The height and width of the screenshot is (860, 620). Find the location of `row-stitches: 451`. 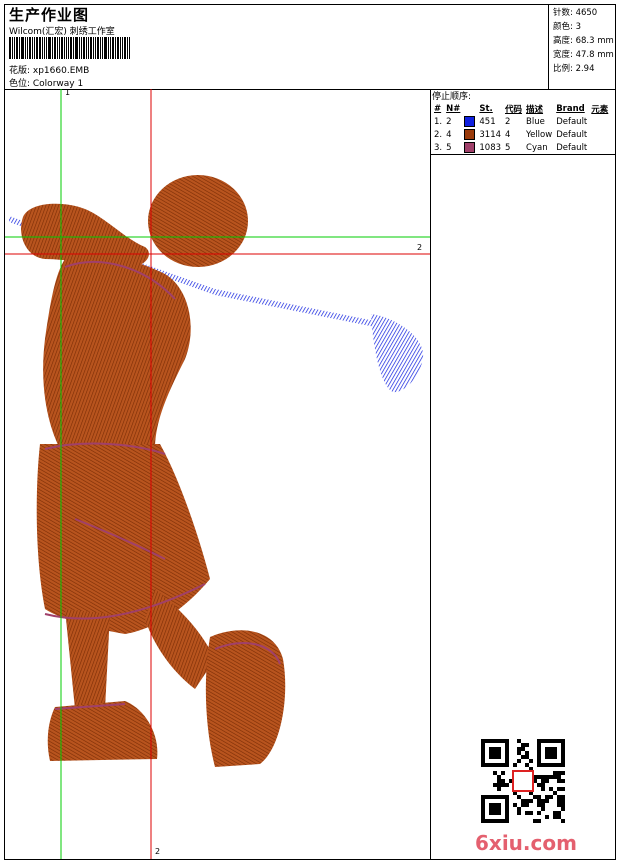

row-stitches: 451 is located at coordinates (487, 121).